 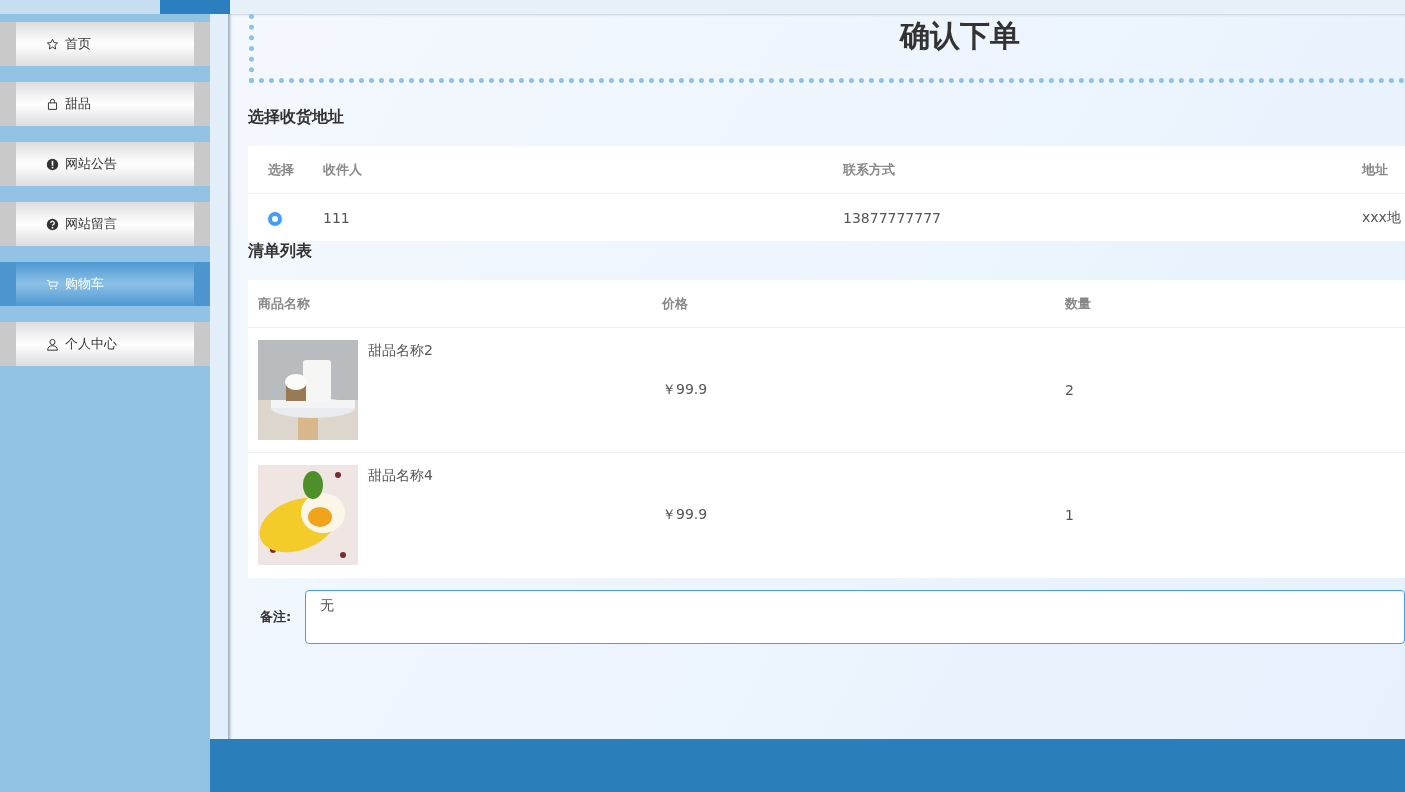 I want to click on alert-icon, so click(x=52, y=164).